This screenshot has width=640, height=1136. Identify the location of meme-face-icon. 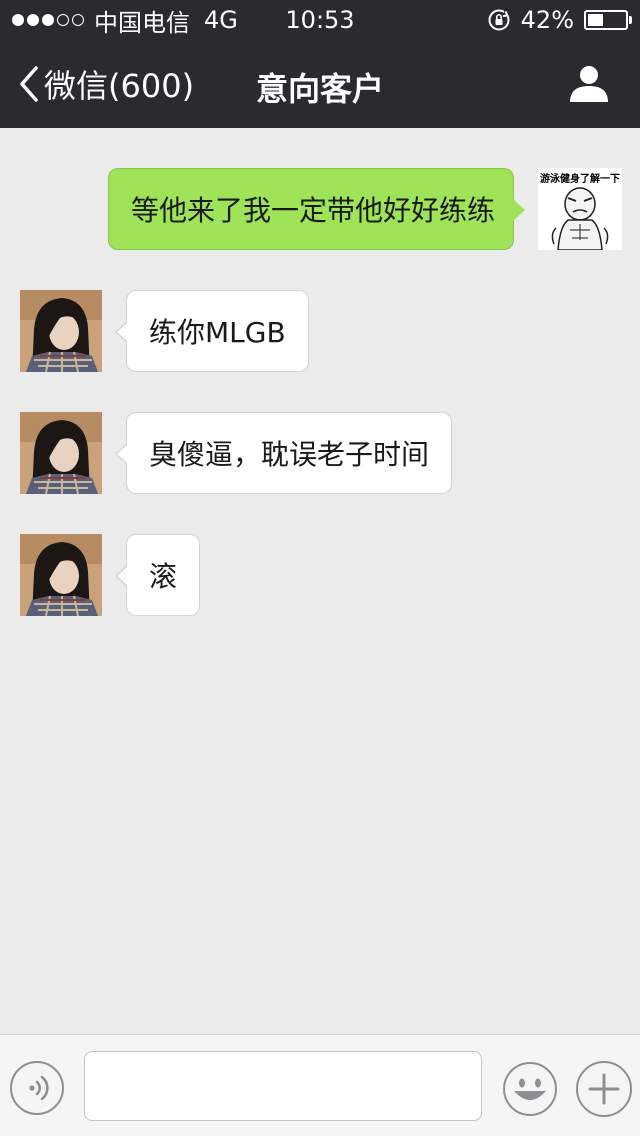
(580, 218).